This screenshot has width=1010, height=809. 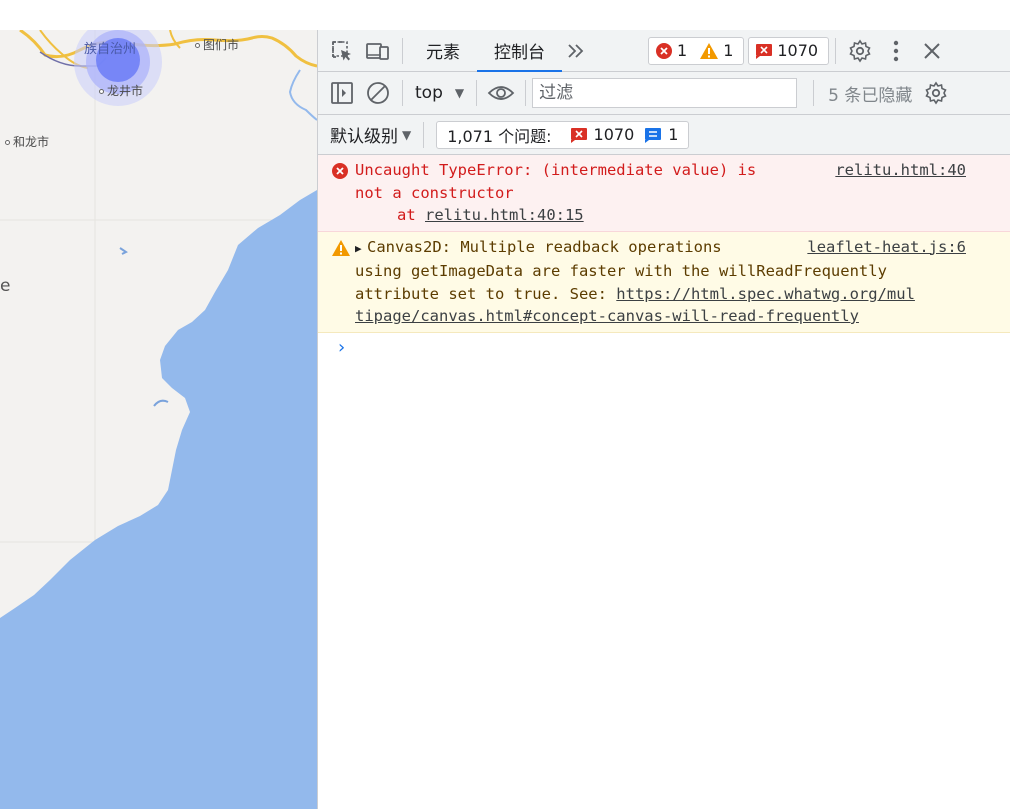 What do you see at coordinates (677, 215) in the screenshot?
I see `error-stack-frame: at relitu.html:40:15` at bounding box center [677, 215].